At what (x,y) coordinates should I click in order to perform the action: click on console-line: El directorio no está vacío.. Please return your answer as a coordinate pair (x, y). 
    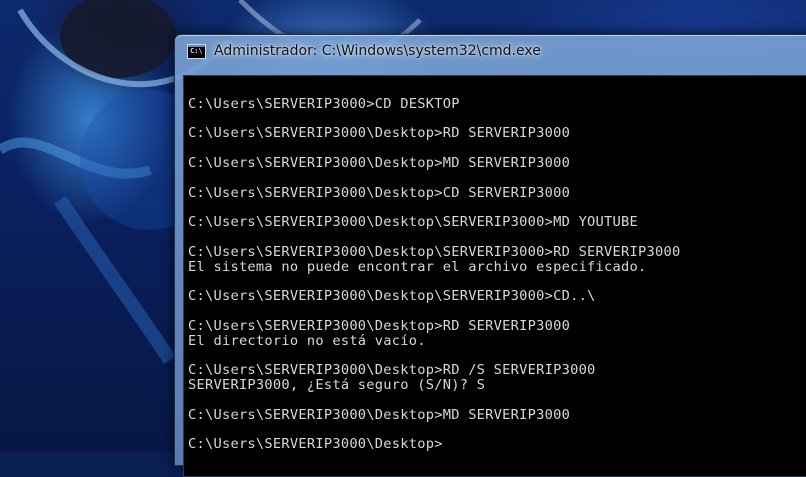
    Looking at the image, I should click on (307, 340).